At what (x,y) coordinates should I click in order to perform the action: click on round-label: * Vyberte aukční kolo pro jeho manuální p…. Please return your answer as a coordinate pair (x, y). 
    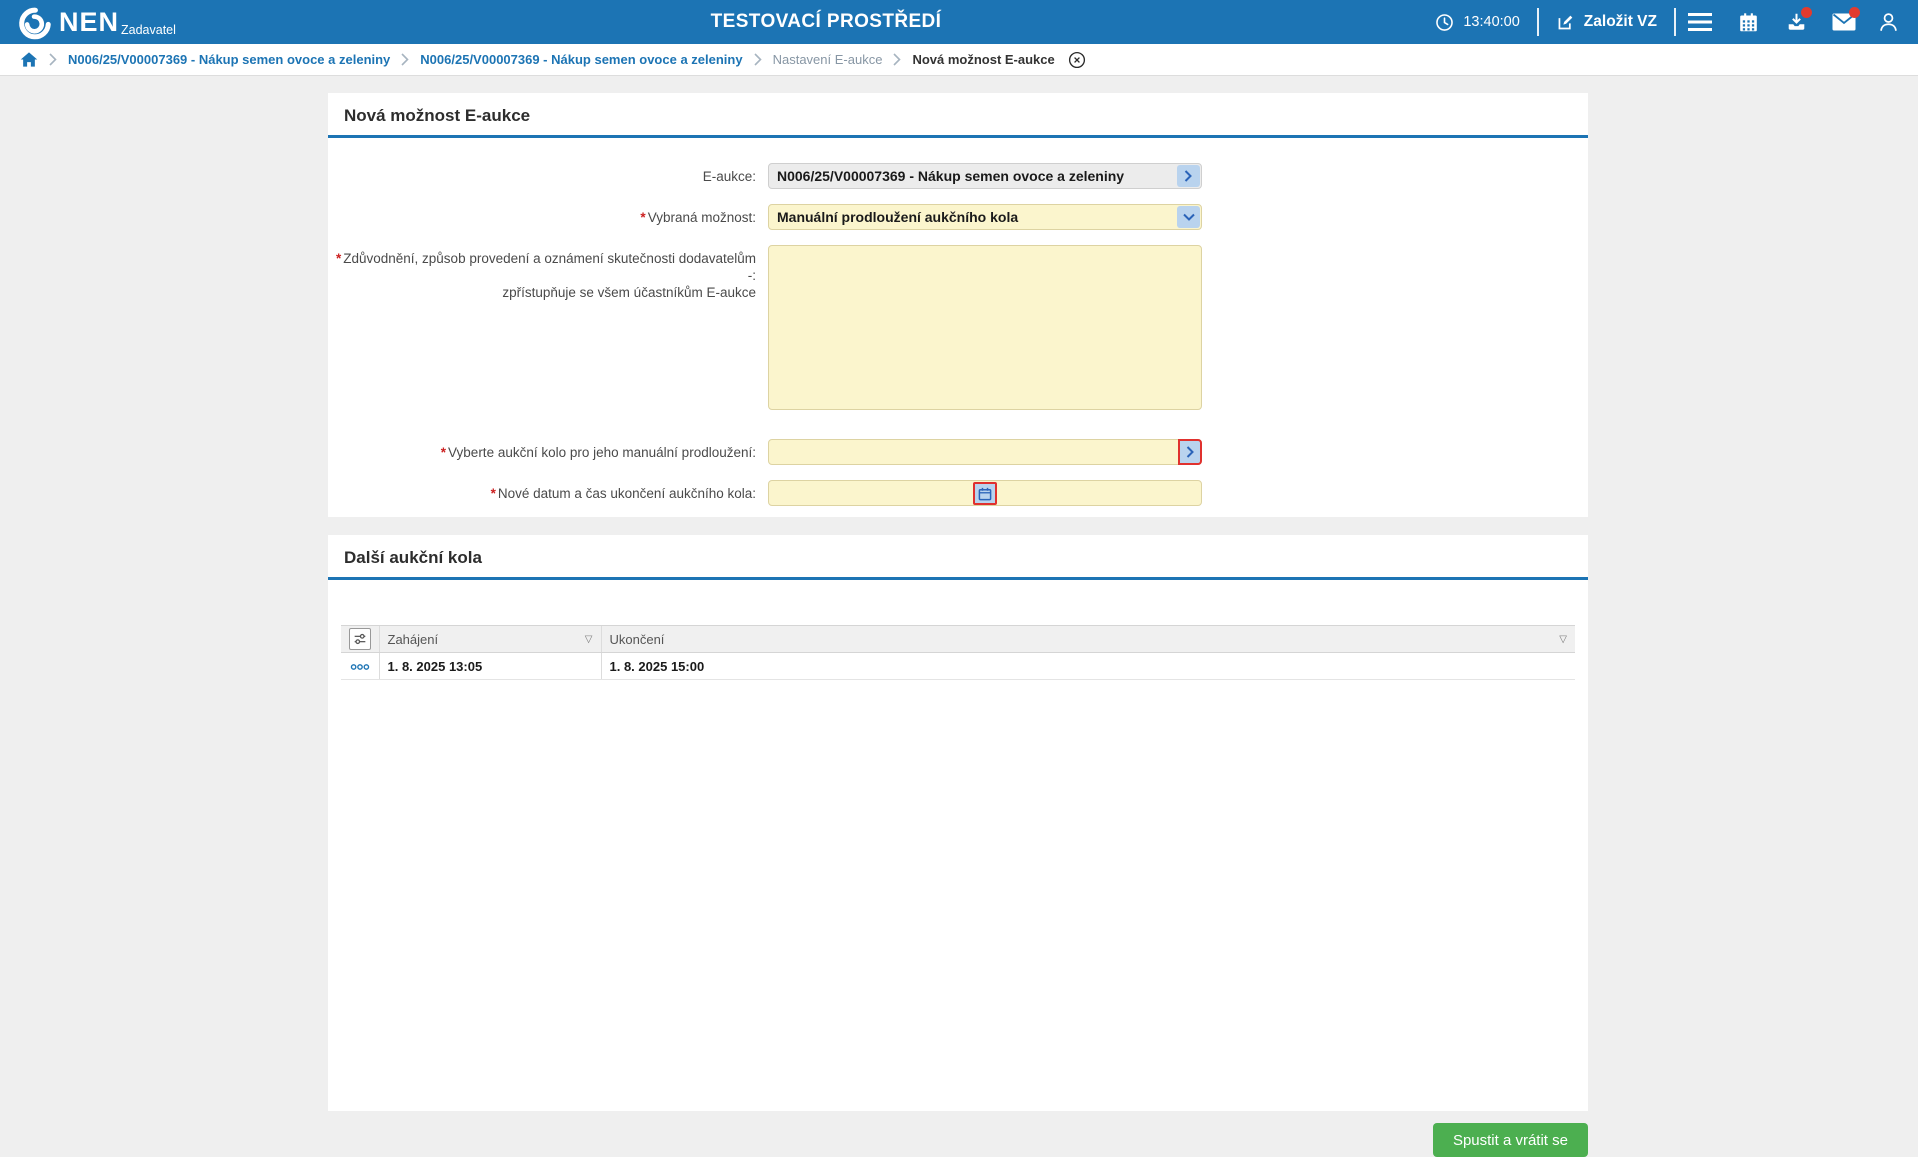
    Looking at the image, I should click on (598, 452).